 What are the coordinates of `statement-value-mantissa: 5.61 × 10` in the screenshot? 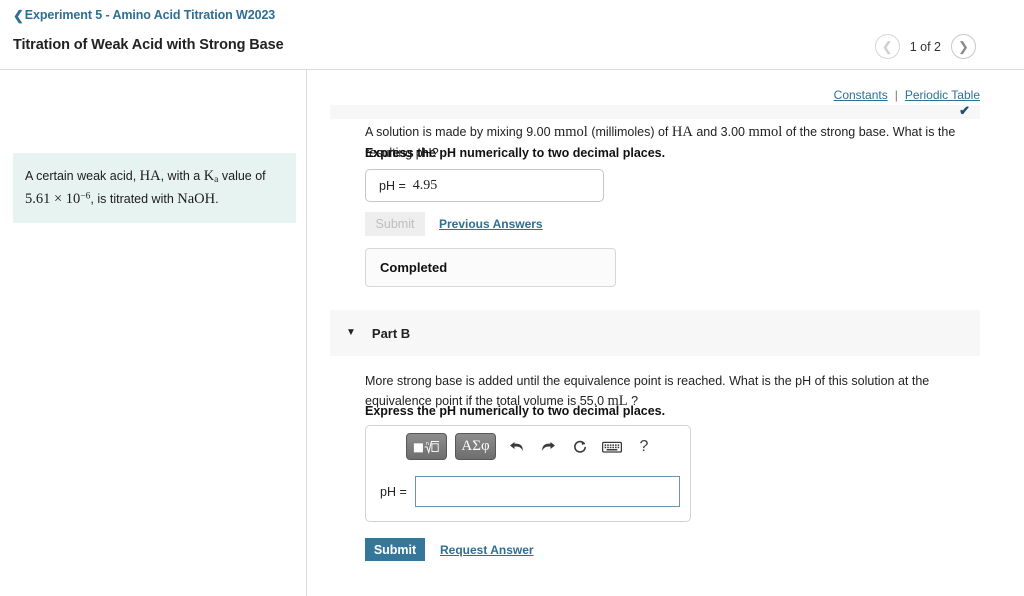 It's located at (53, 198).